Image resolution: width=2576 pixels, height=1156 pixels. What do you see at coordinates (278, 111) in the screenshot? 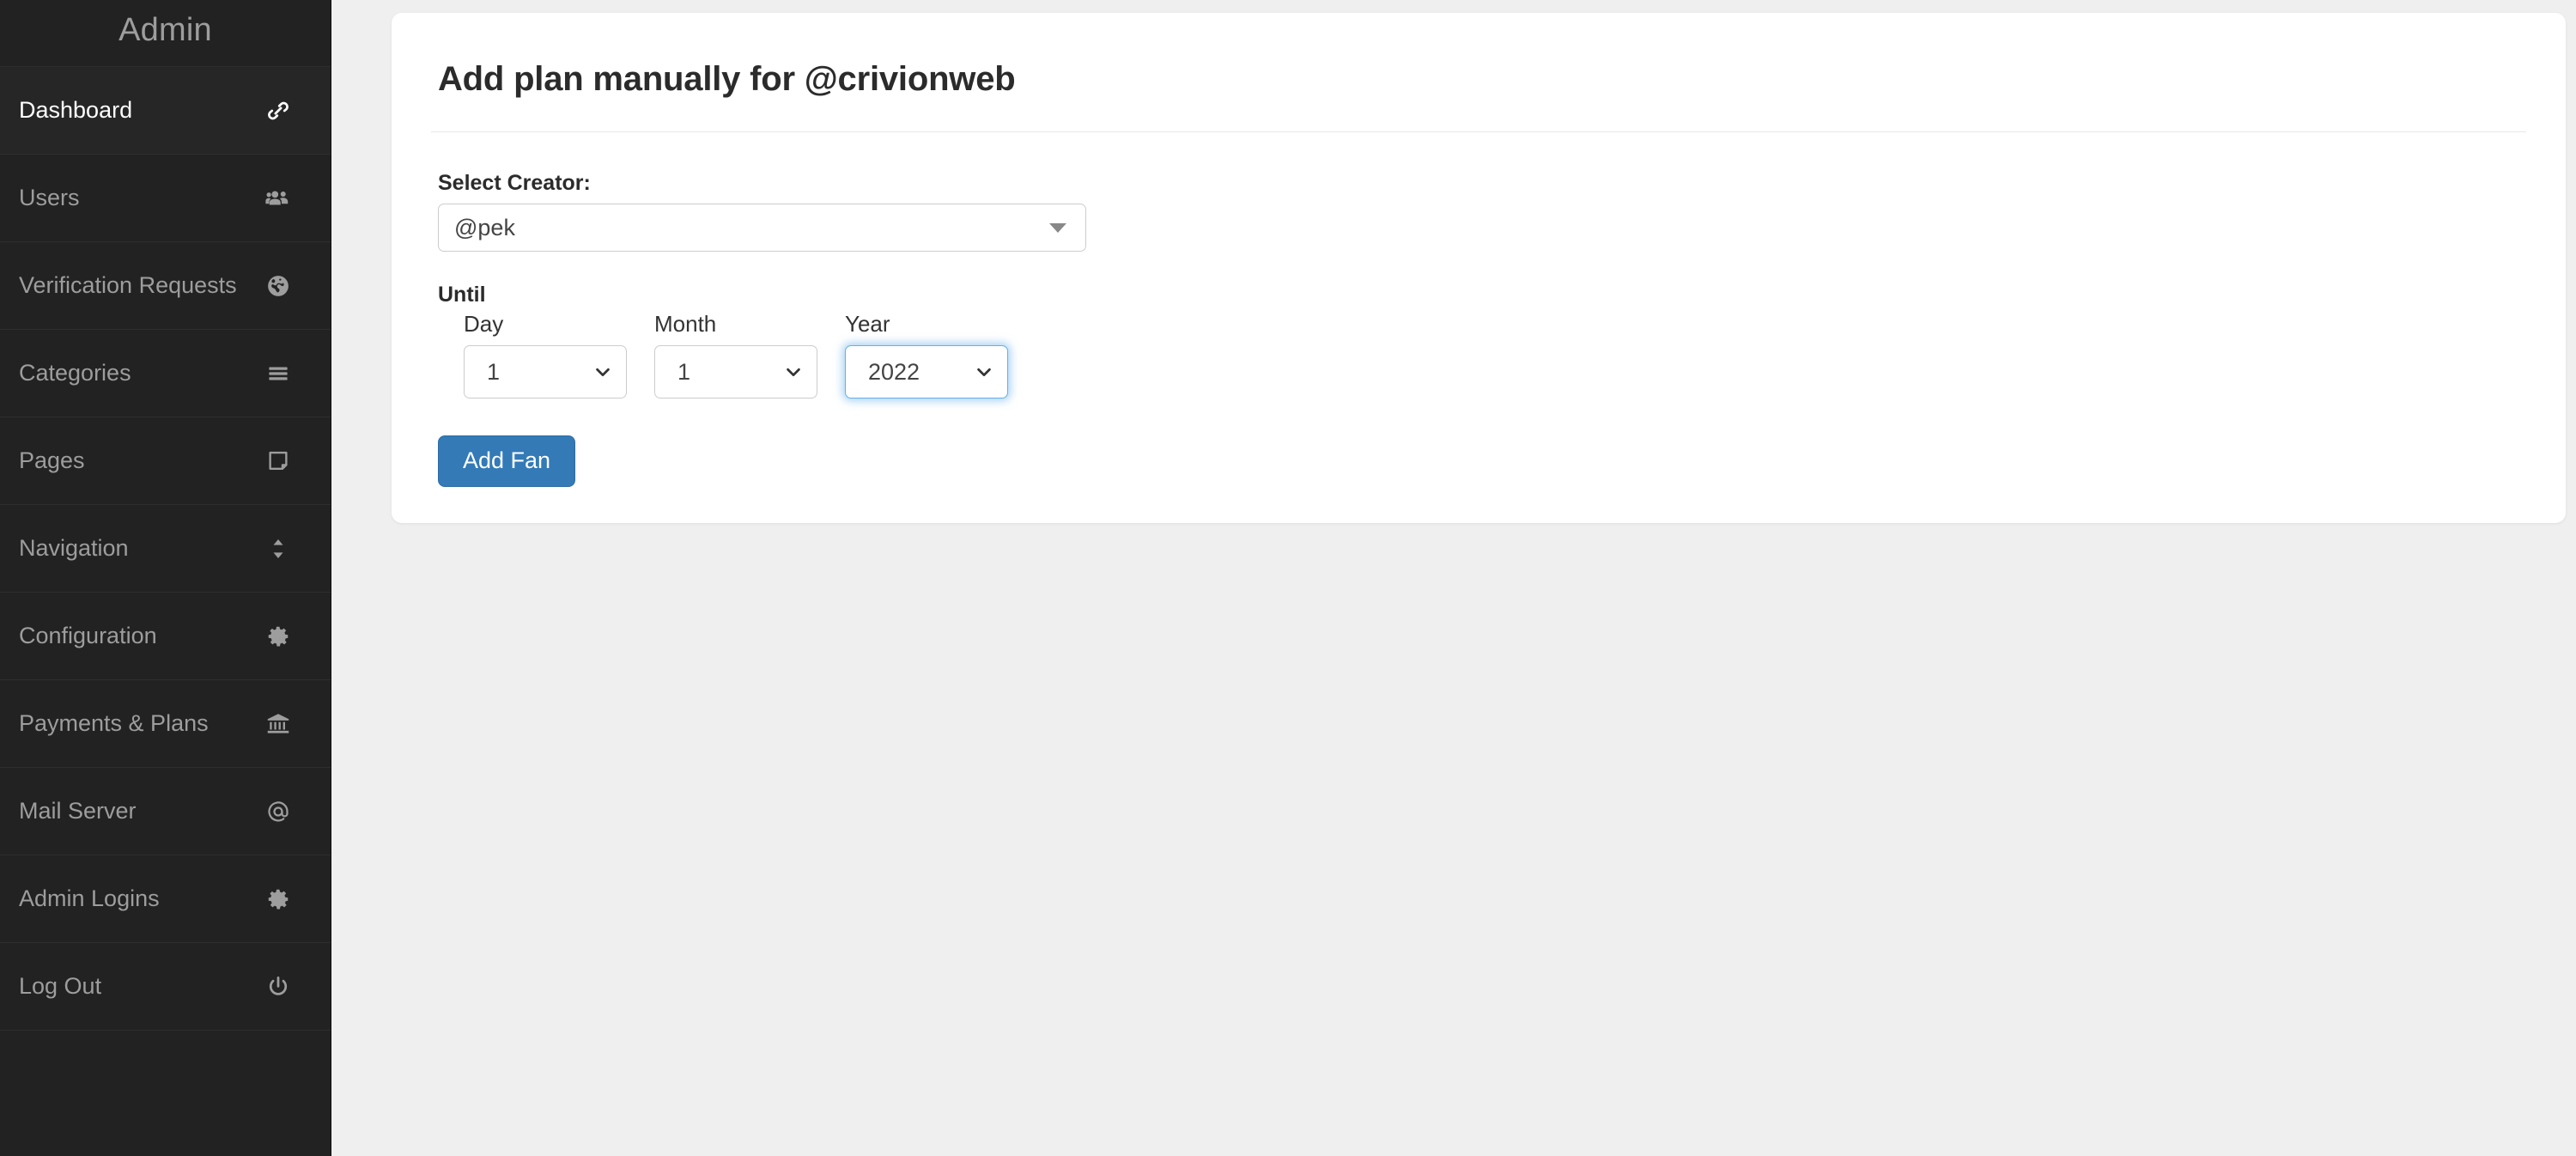
I see `link-icon` at bounding box center [278, 111].